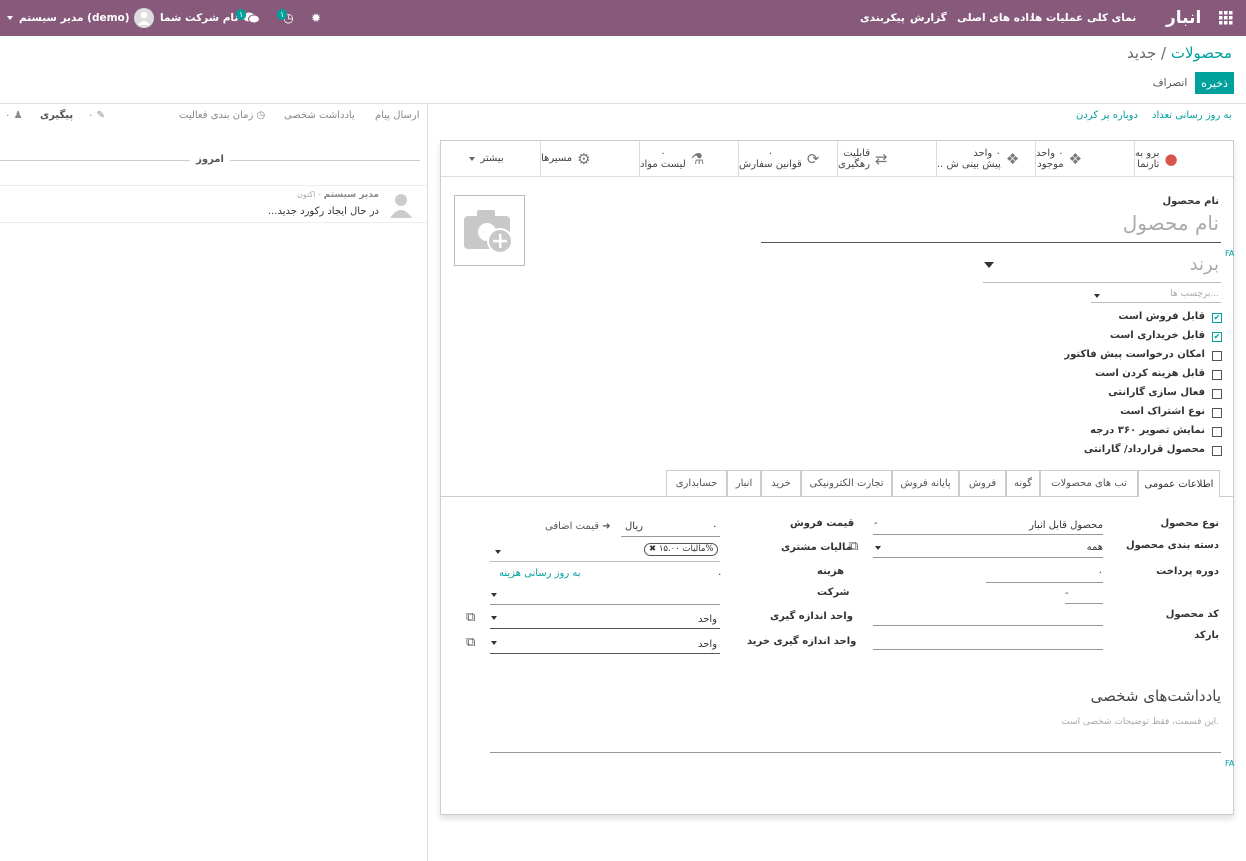  Describe the element at coordinates (925, 483) in the screenshot. I see `tab-pos: پایانه فروش` at that location.